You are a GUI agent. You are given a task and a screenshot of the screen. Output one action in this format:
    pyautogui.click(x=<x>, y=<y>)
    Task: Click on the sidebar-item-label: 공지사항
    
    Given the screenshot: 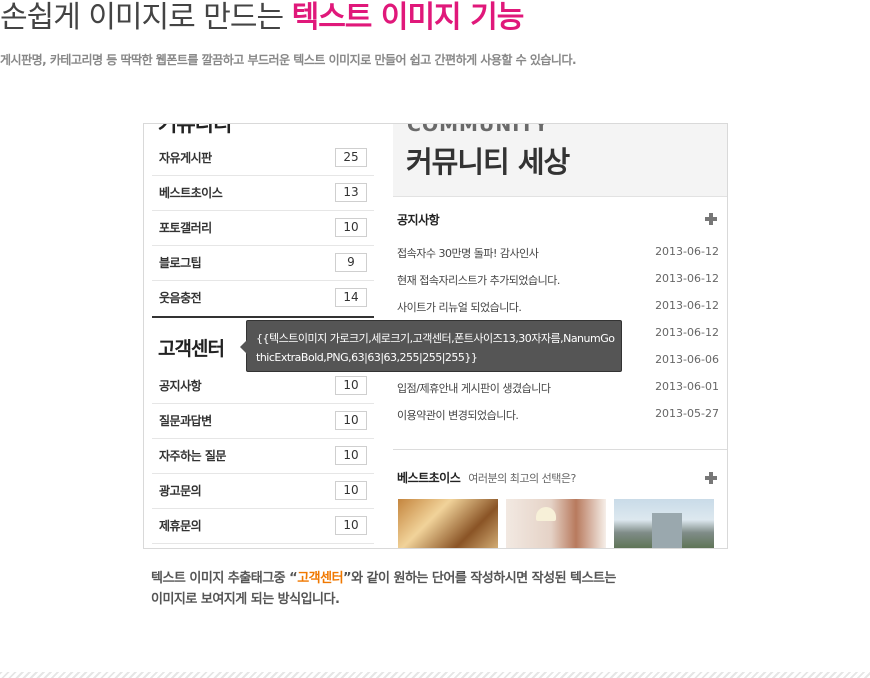 What is the action you would take?
    pyautogui.click(x=180, y=386)
    